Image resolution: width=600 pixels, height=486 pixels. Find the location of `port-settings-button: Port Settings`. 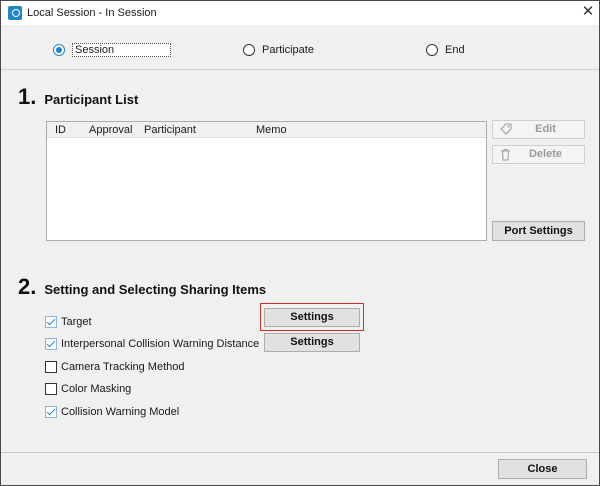

port-settings-button: Port Settings is located at coordinates (538, 231).